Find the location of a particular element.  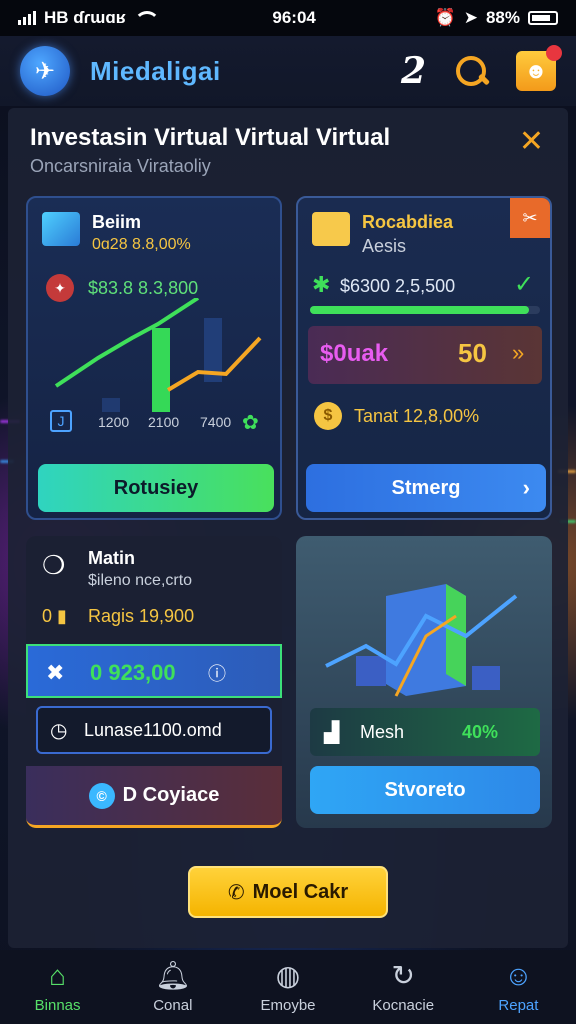

alarm-icon: ⏰ is located at coordinates (445, 17).